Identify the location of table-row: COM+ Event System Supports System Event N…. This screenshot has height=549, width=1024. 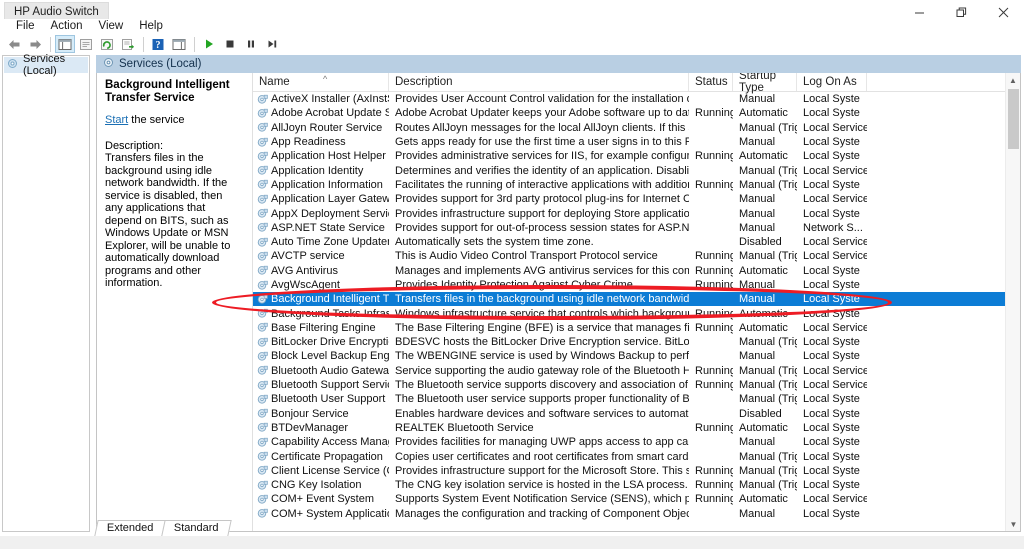
(636, 499).